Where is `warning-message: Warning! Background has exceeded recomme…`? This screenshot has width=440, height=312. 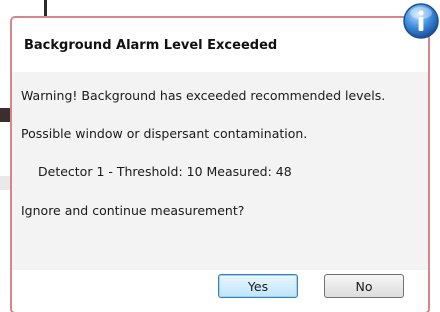
warning-message: Warning! Background has exceeded recomme… is located at coordinates (203, 95).